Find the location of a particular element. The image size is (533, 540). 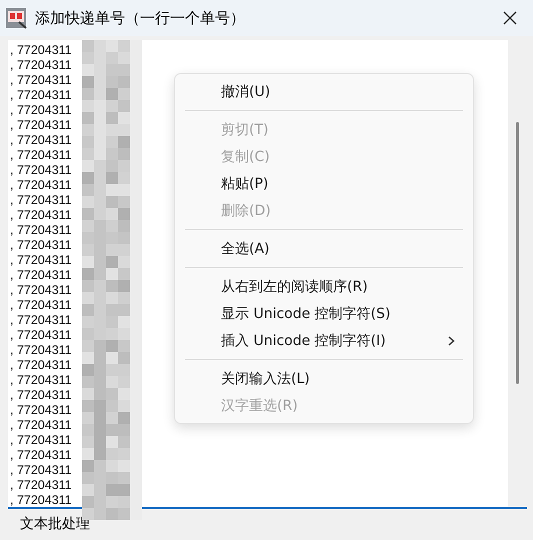

menu-item: 撤消(U) is located at coordinates (324, 91).